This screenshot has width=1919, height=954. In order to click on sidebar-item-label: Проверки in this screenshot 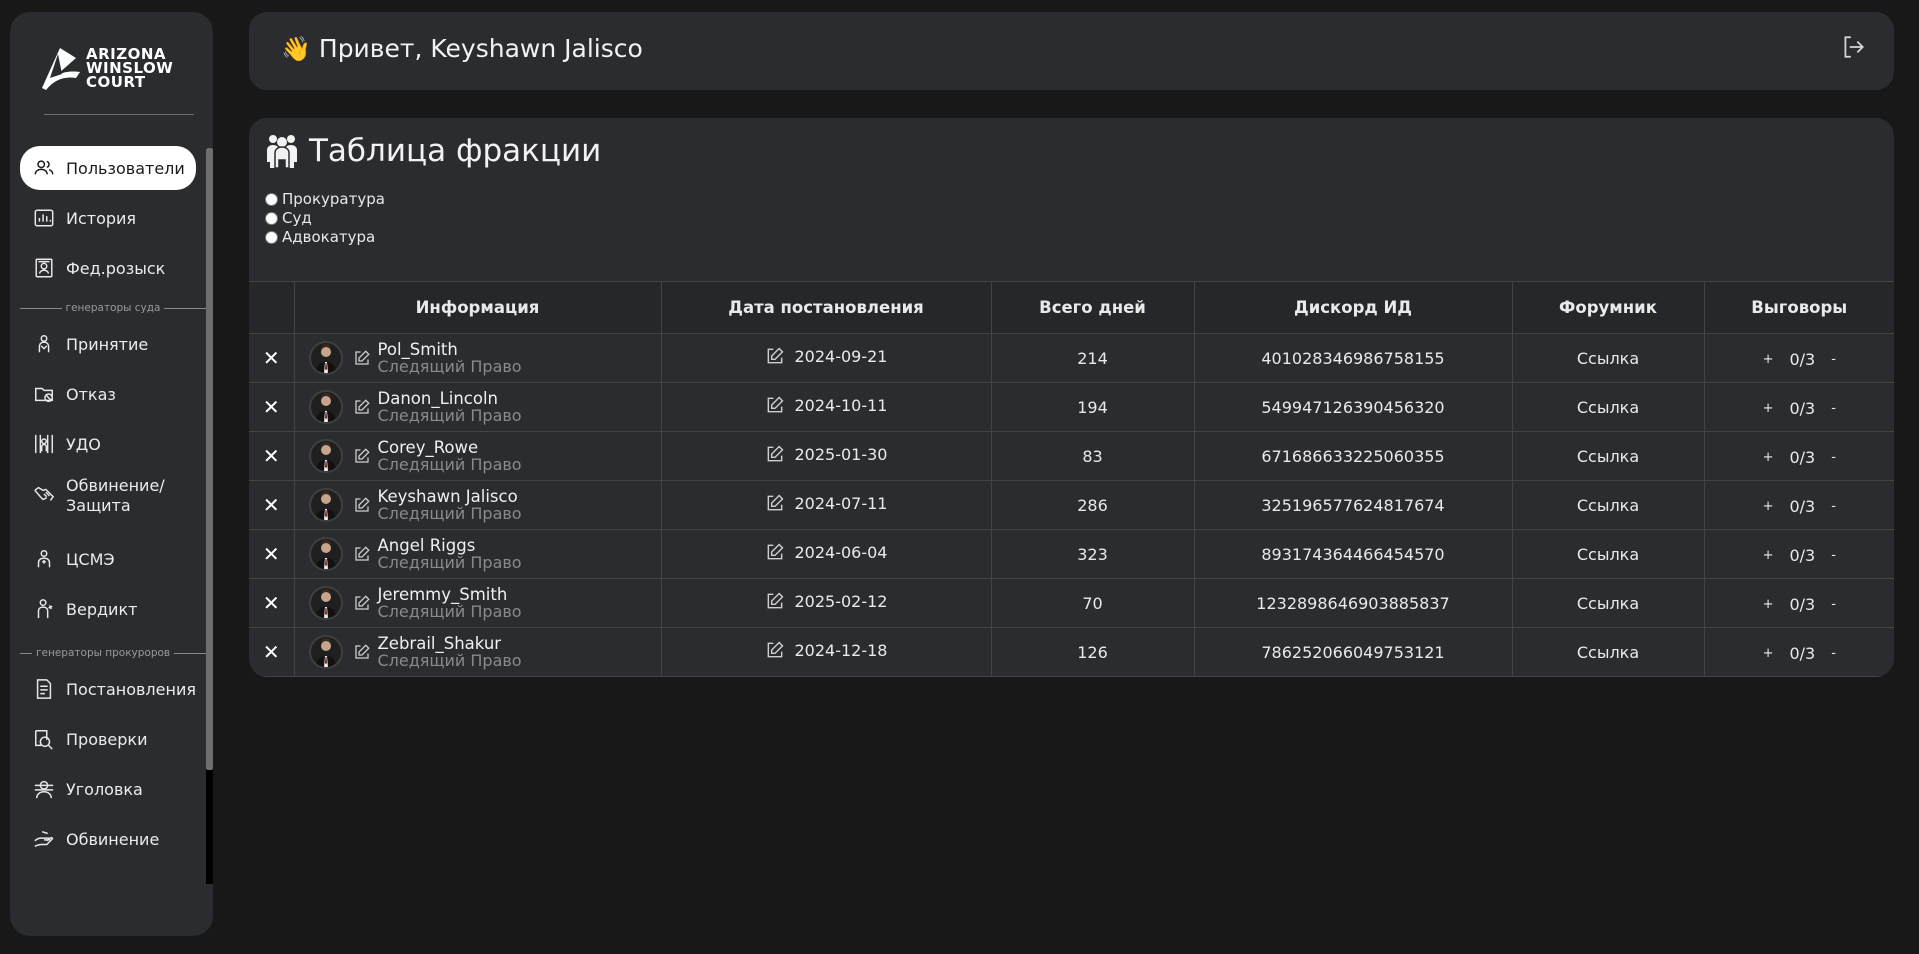, I will do `click(107, 739)`.